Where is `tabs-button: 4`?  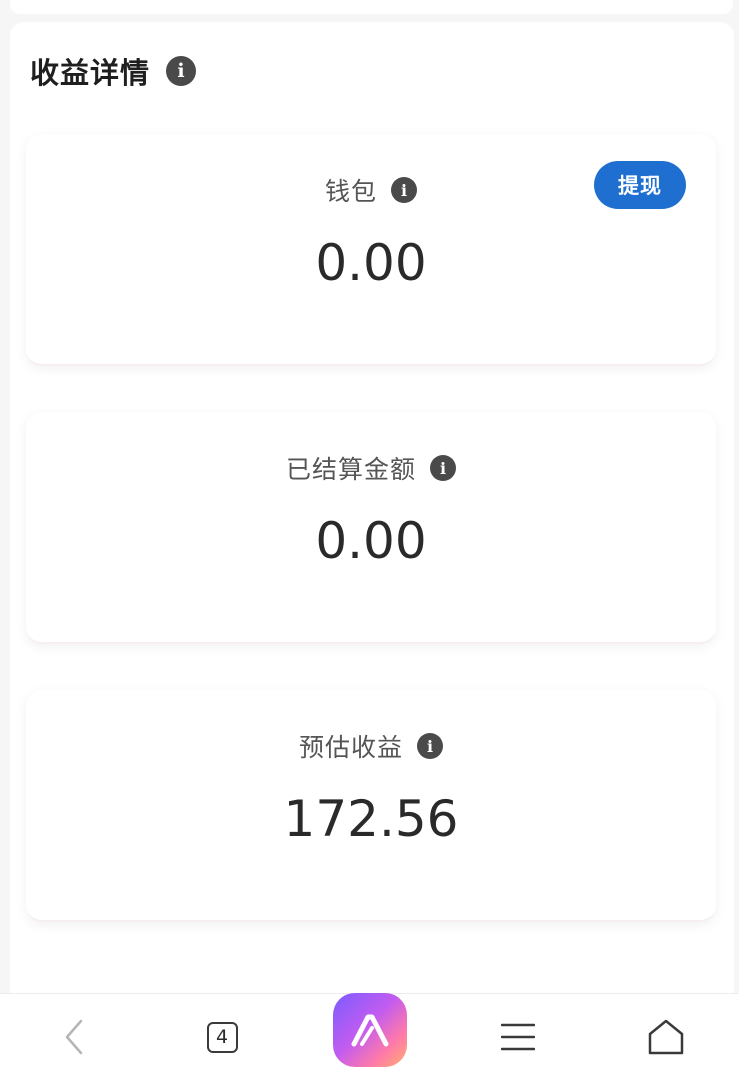 tabs-button: 4 is located at coordinates (222, 1037).